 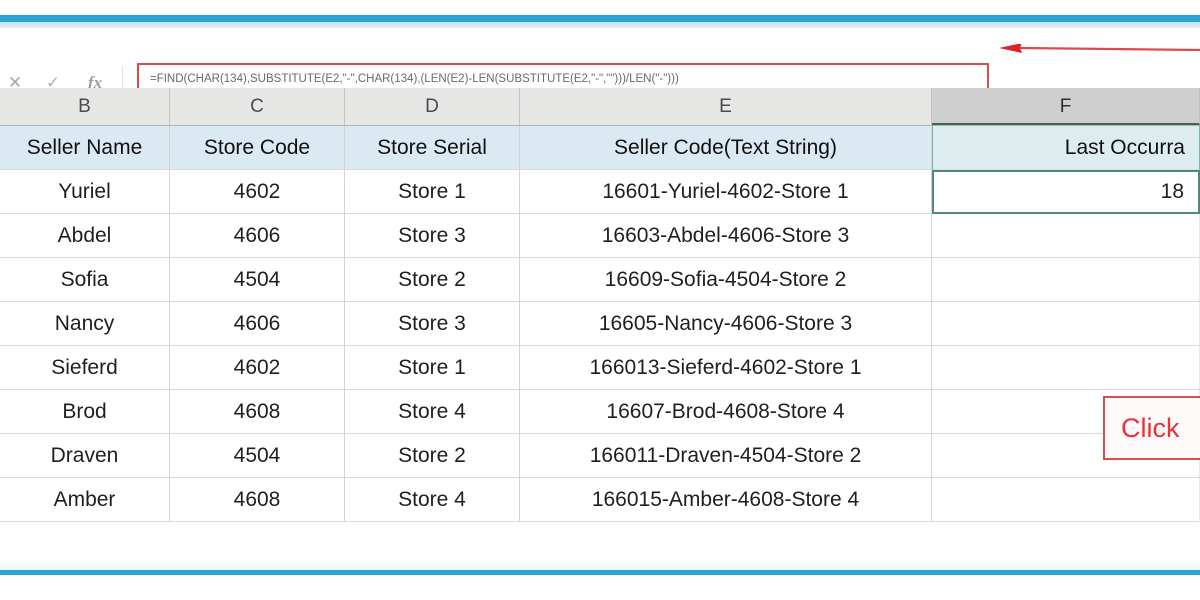 What do you see at coordinates (1066, 106) in the screenshot?
I see `column-header-f: F` at bounding box center [1066, 106].